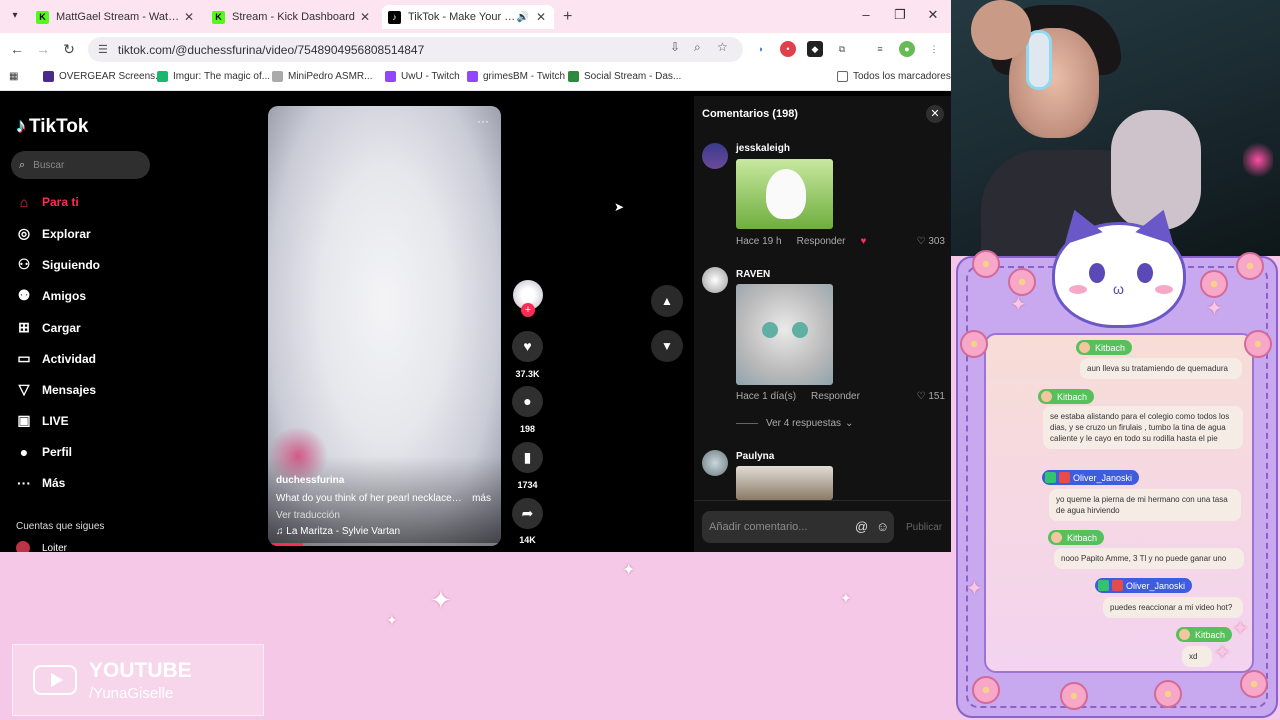  I want to click on video-music: ♫ La Maritza - Sylvie Vartan, so click(338, 531).